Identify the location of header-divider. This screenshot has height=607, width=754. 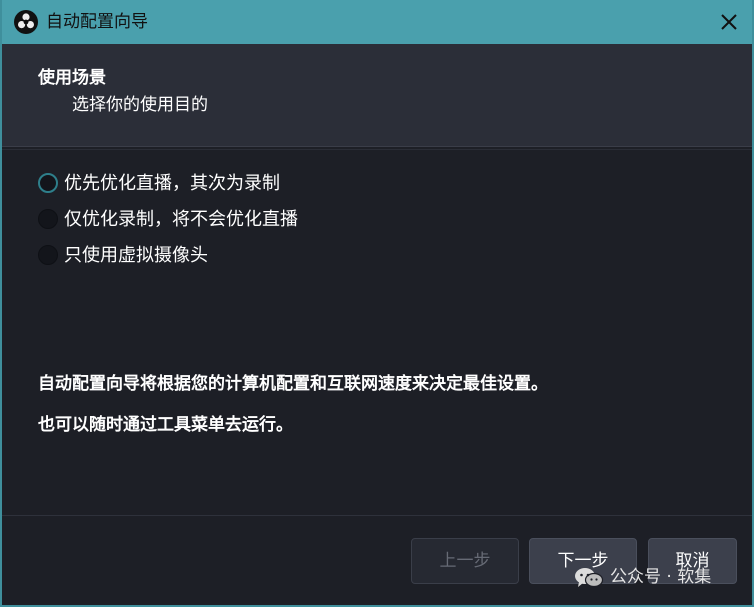
(377, 146).